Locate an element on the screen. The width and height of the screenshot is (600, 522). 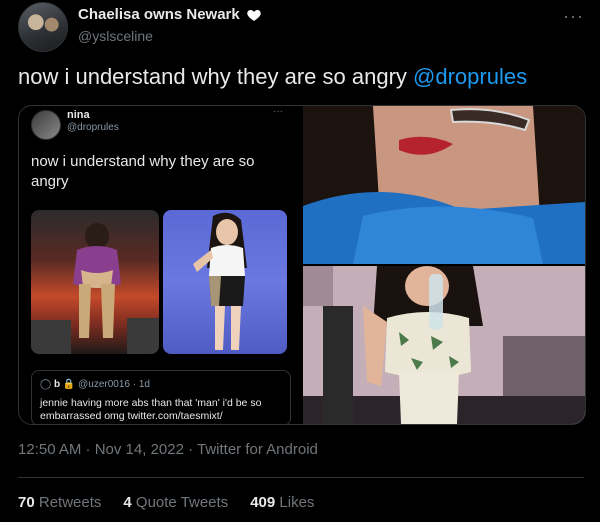
lock-icon: 🔒 is located at coordinates (69, 384).